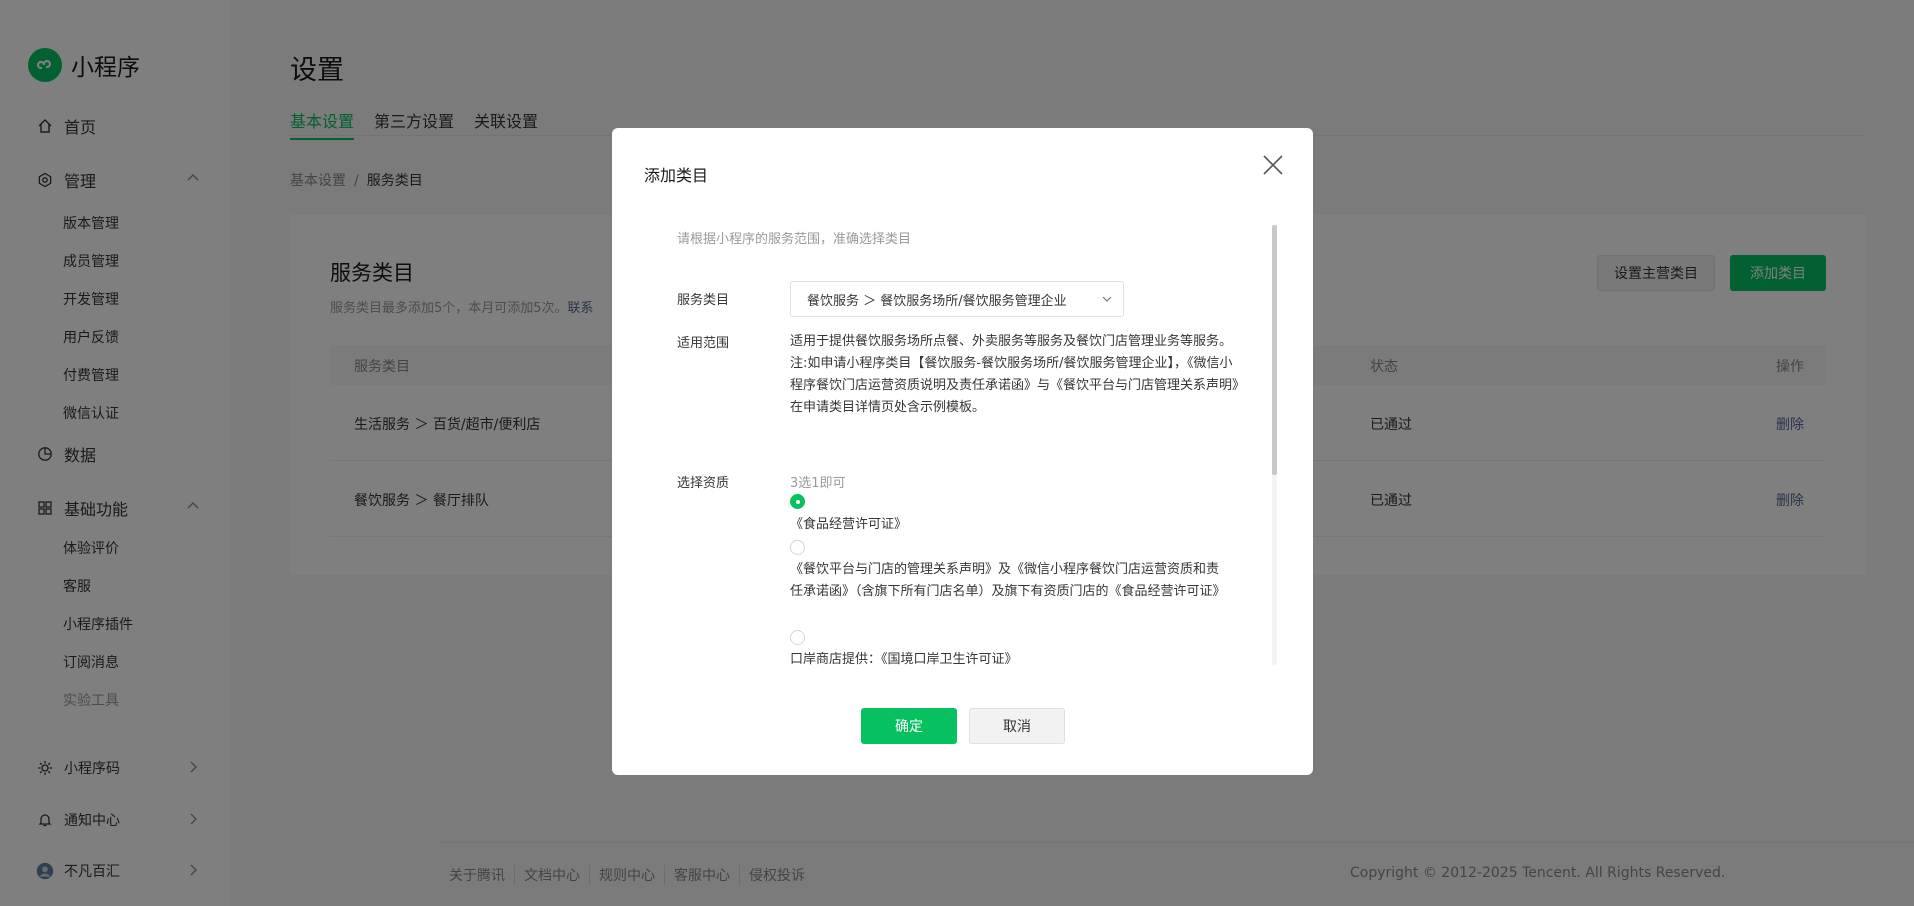 The width and height of the screenshot is (1914, 906). Describe the element at coordinates (937, 301) in the screenshot. I see `category-select-value: 餐饮服务 ＞ 餐饮服务场所/餐饮服务管理企业` at that location.